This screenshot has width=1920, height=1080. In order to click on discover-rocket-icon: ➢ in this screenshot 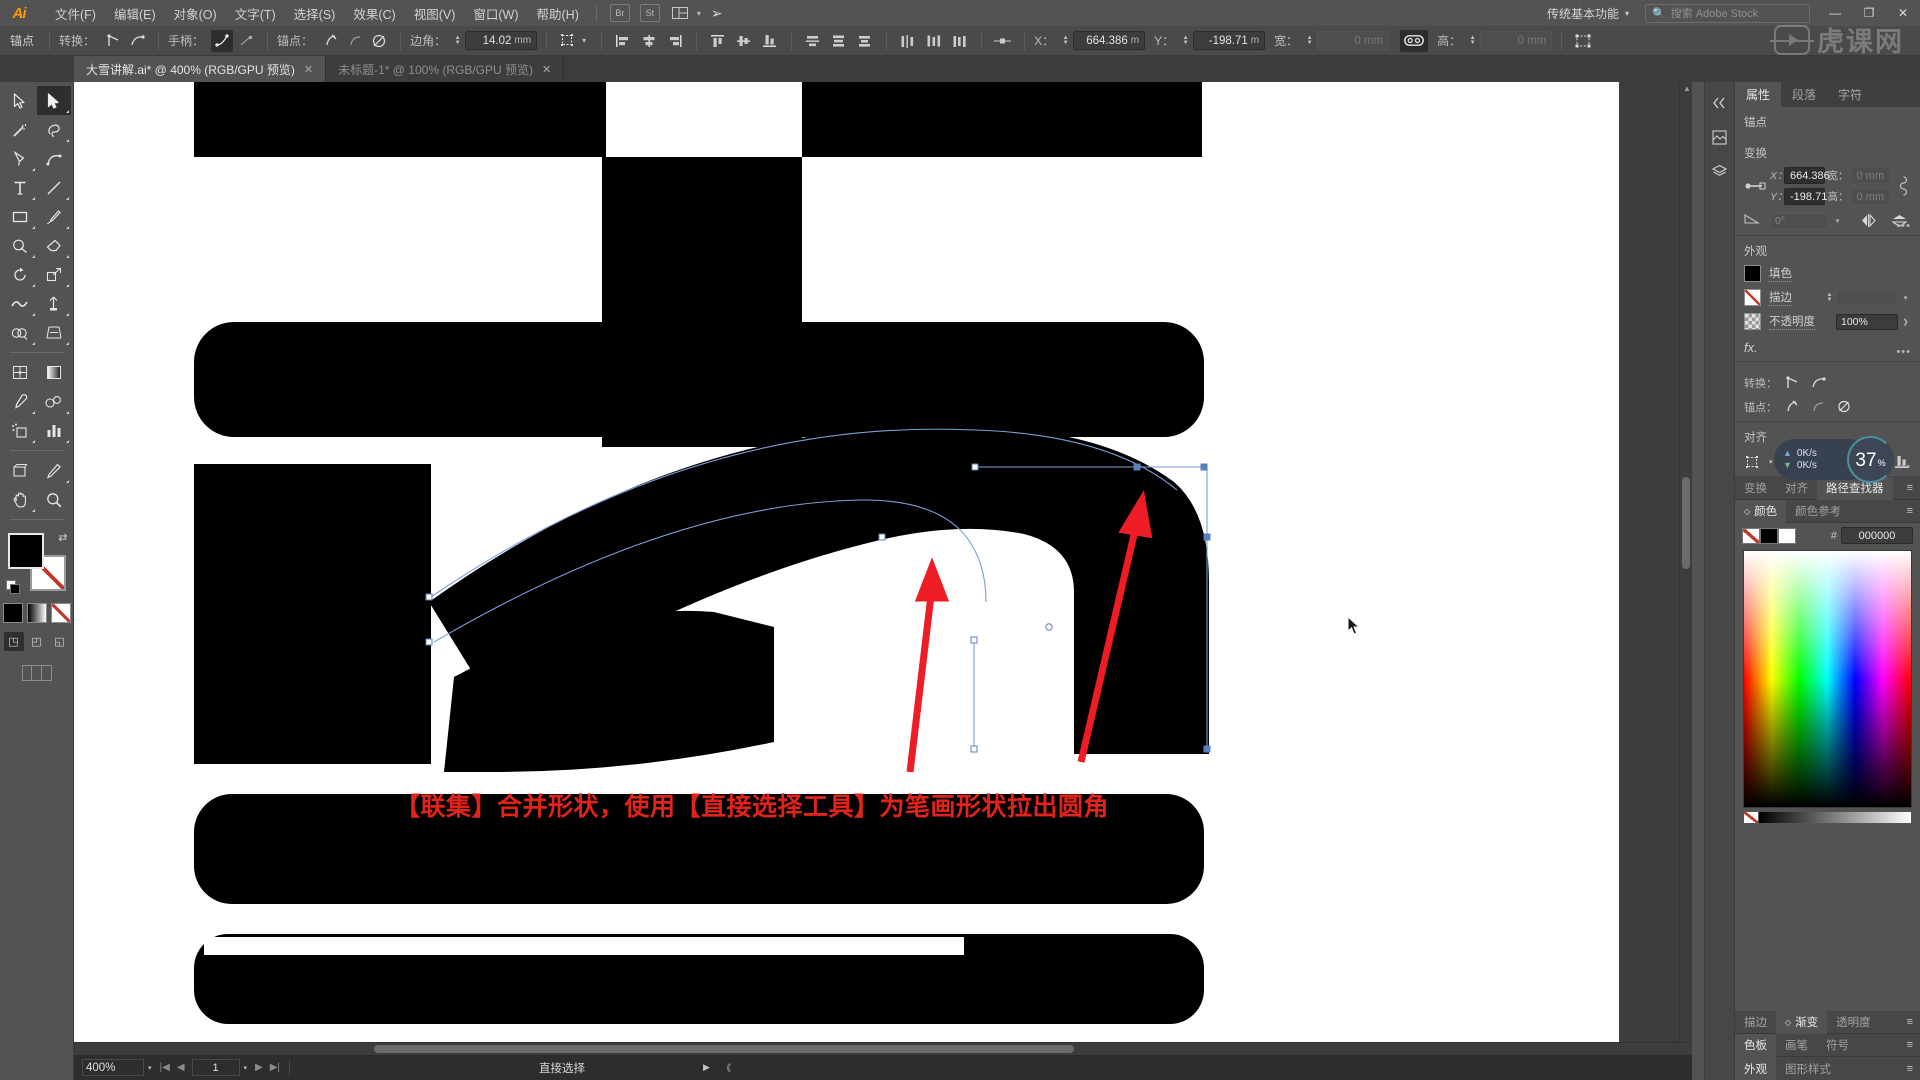, I will do `click(717, 13)`.